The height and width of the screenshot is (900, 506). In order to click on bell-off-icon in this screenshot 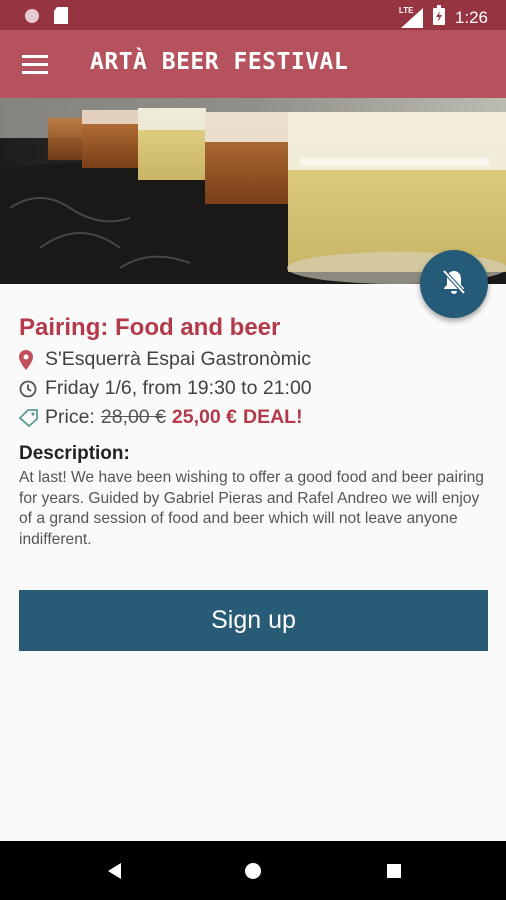, I will do `click(454, 284)`.